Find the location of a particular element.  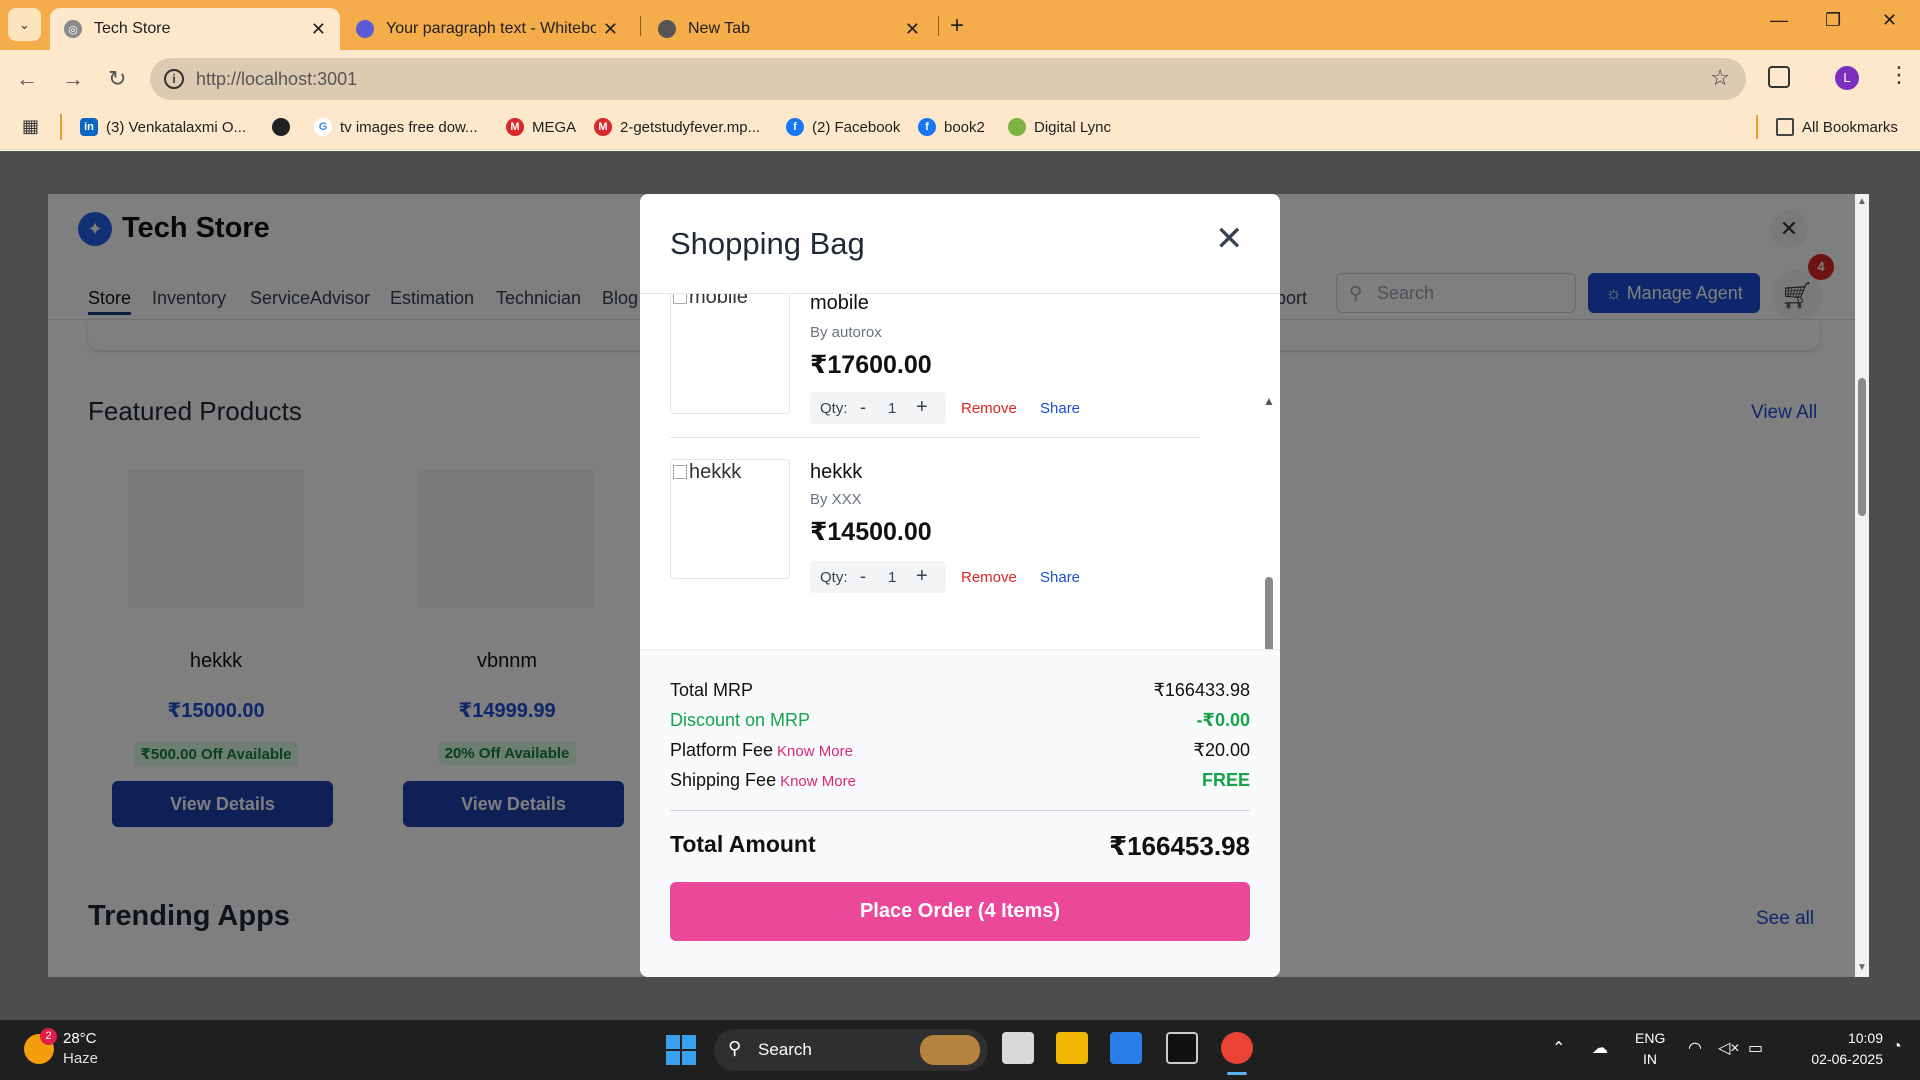

bookmark-label: Digital Lync is located at coordinates (1072, 127).